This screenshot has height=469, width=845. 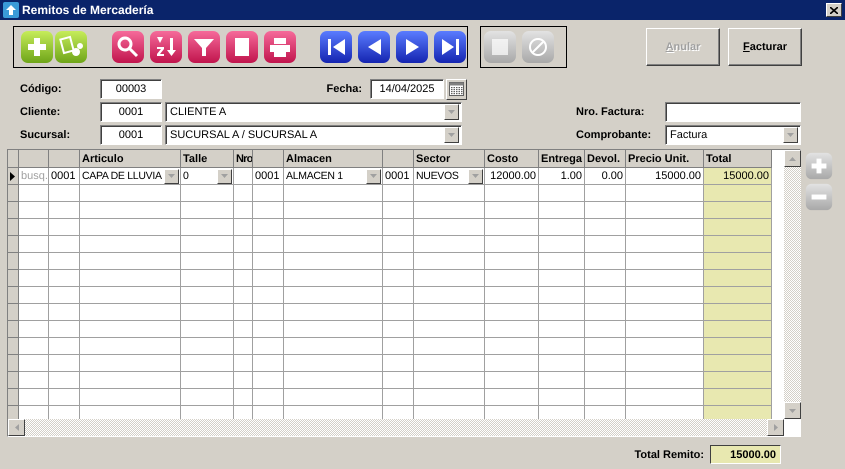 I want to click on dropdown-field: SUCURSAL A / SUCURSAL A, so click(x=313, y=135).